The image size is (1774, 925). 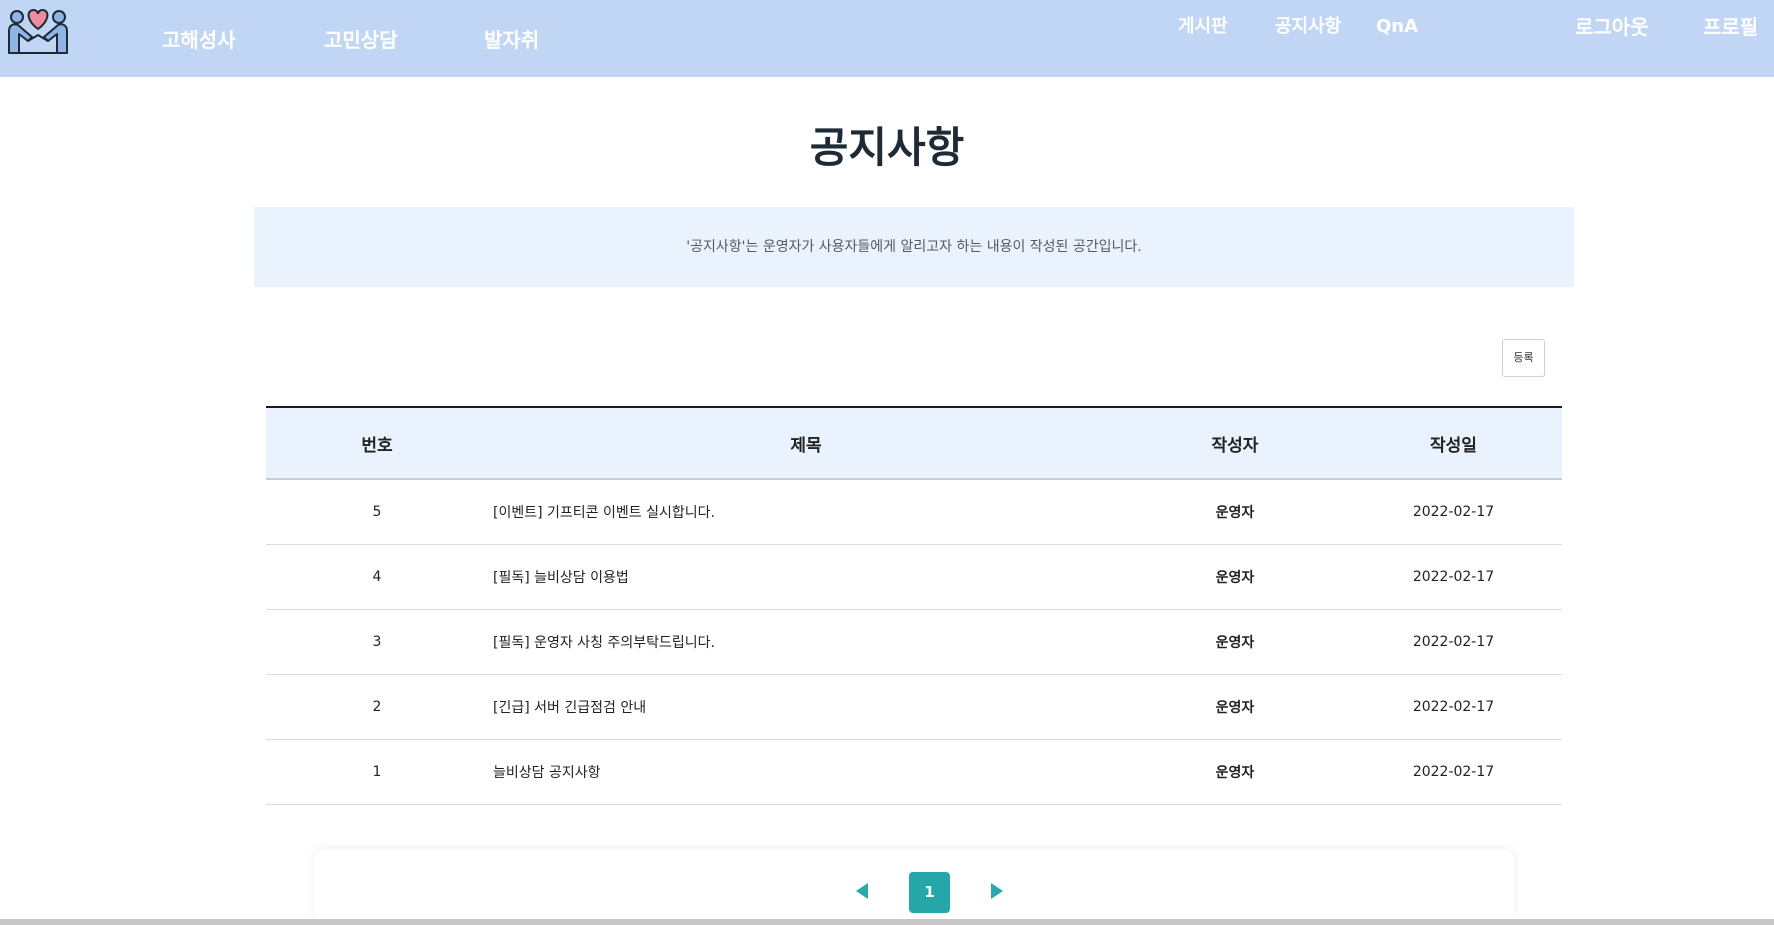 I want to click on row-title: [이벤트] 기프티콘 이벤트 실시합니다., so click(x=806, y=512).